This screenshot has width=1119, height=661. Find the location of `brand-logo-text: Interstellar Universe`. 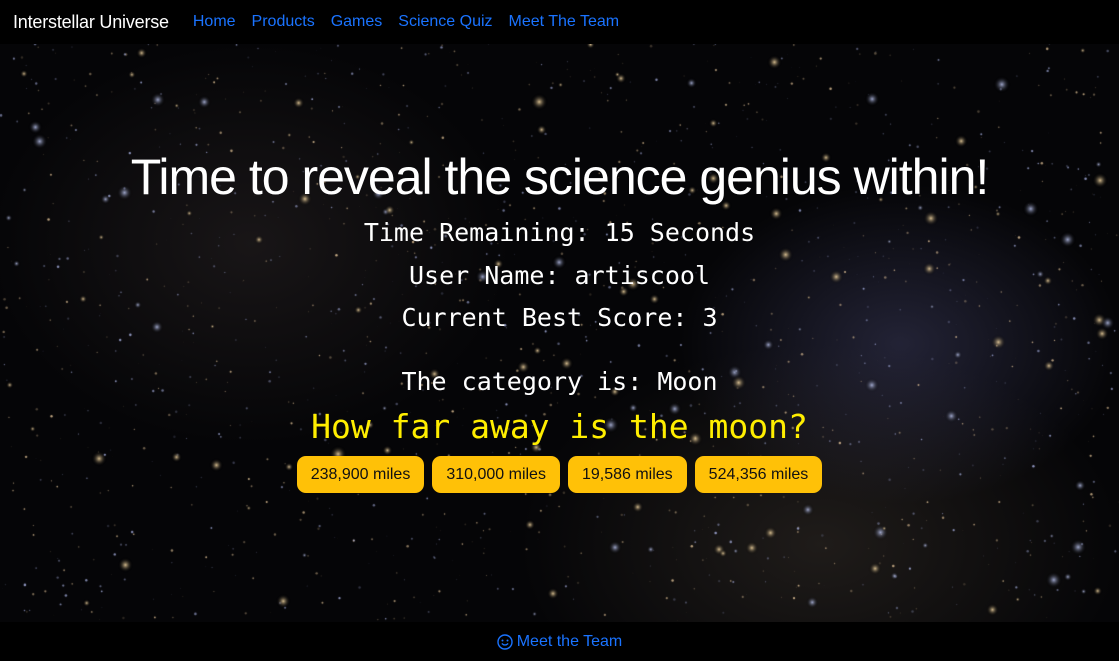

brand-logo-text: Interstellar Universe is located at coordinates (91, 22).